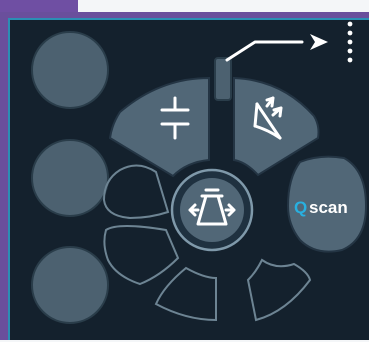  Describe the element at coordinates (141, 255) in the screenshot. I see `left-outline-segment-lower` at that location.